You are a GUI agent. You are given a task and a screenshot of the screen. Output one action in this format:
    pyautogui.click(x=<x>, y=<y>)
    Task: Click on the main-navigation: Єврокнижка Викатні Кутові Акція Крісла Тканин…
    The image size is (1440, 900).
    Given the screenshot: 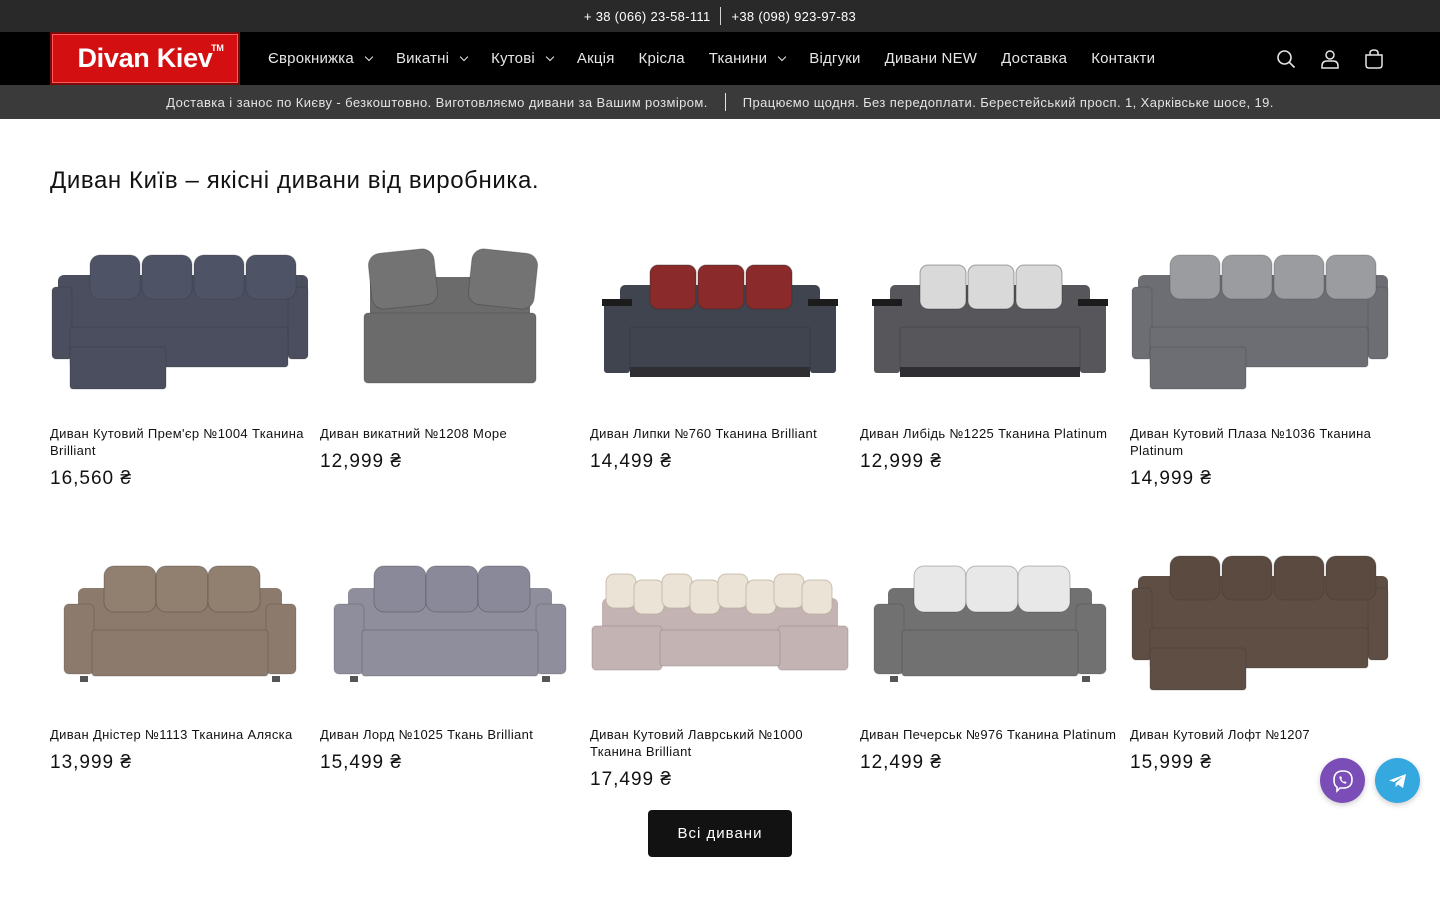 What is the action you would take?
    pyautogui.click(x=723, y=58)
    